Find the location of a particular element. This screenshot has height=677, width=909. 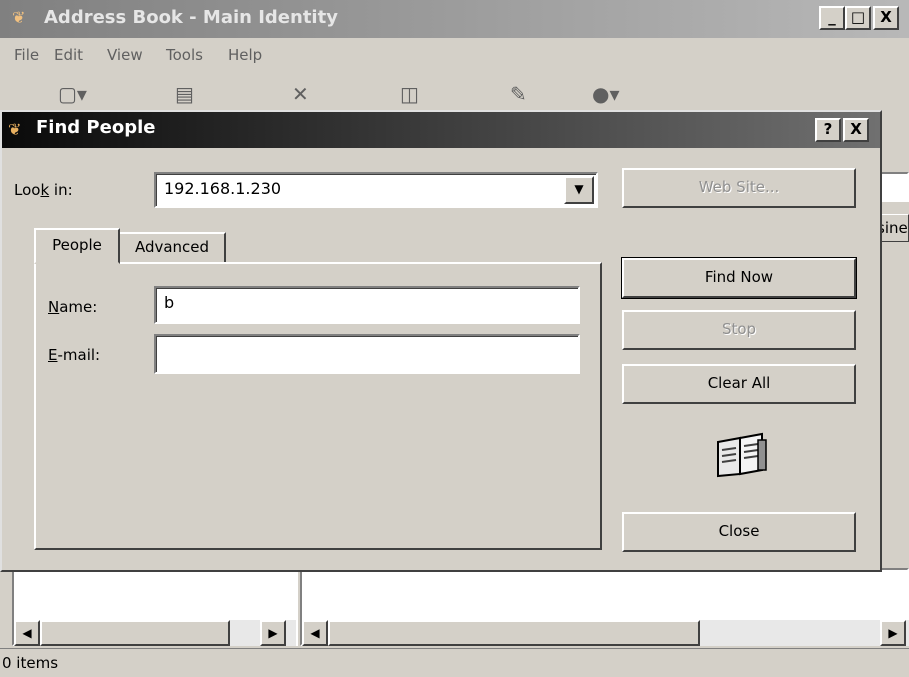

stop-label: Stop is located at coordinates (739, 329).